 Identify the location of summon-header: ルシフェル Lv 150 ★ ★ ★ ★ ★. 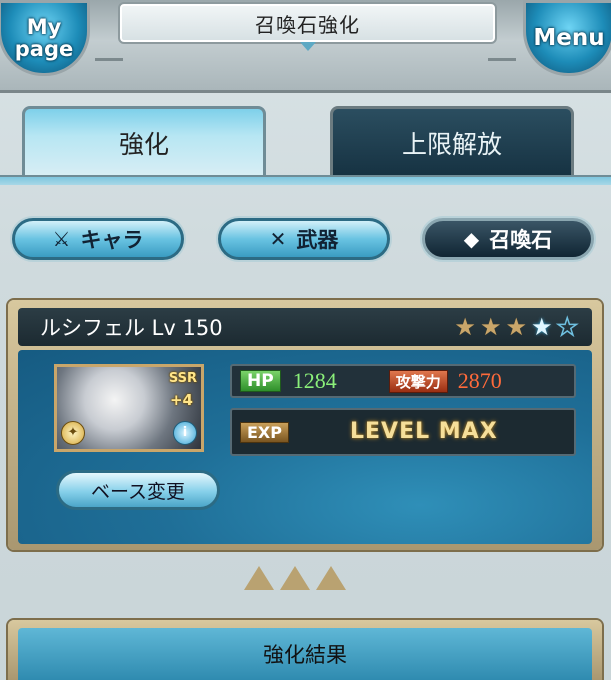
(305, 327).